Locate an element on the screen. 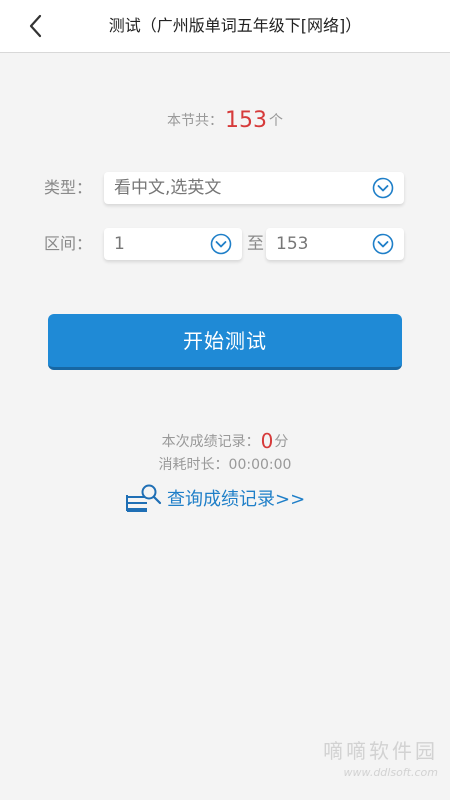  start-test-button: 开始测试 is located at coordinates (225, 342).